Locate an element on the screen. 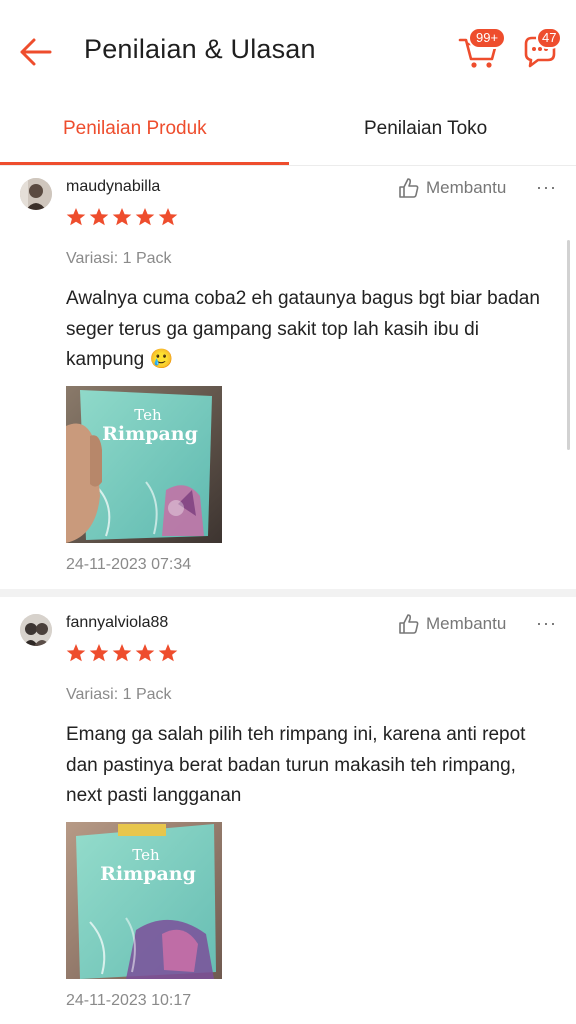  review-date: 24-11-2023 07:34 is located at coordinates (129, 564).